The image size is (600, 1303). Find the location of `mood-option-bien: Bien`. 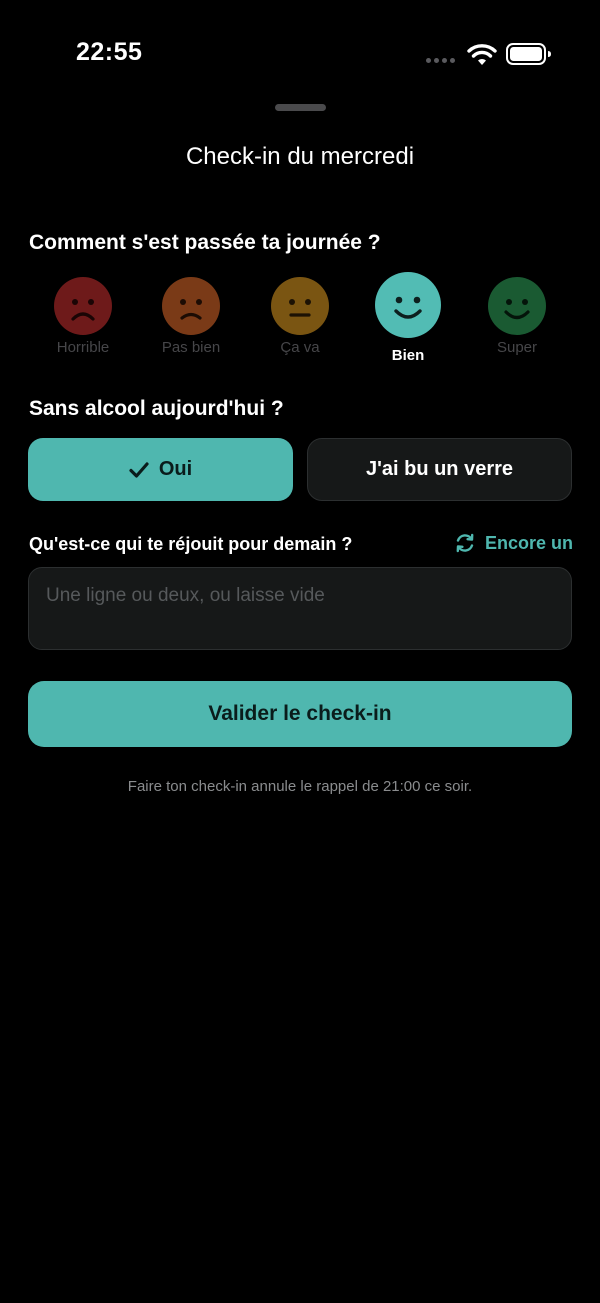

mood-option-bien: Bien is located at coordinates (408, 318).